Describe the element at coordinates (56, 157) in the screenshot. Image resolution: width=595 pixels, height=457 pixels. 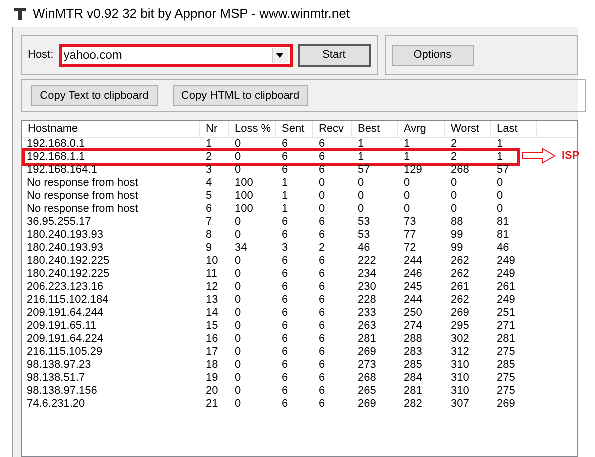
I see `table-cell-text: 192.168.1.1` at that location.